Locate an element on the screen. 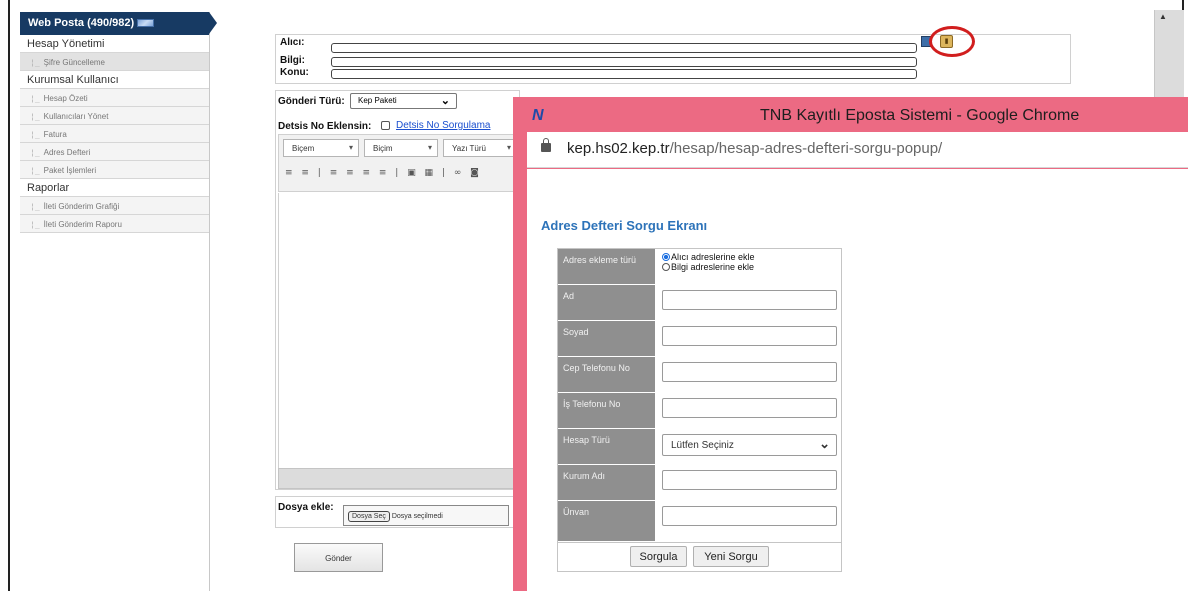  yeni-sorgu-button: Yeni Sorgu is located at coordinates (731, 556).